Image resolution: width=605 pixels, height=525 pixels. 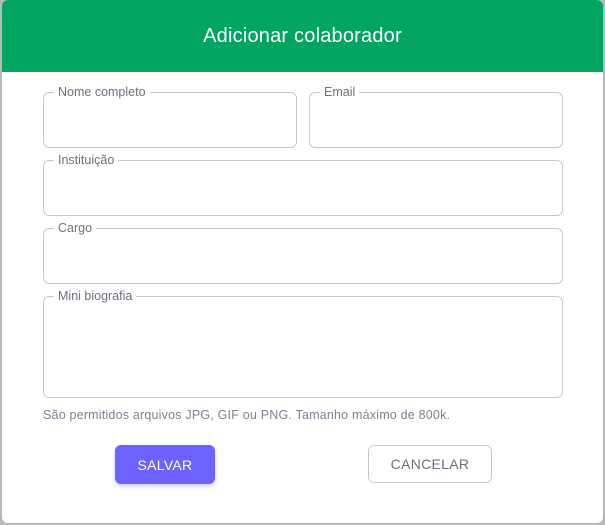 I want to click on email-input, so click(x=436, y=117).